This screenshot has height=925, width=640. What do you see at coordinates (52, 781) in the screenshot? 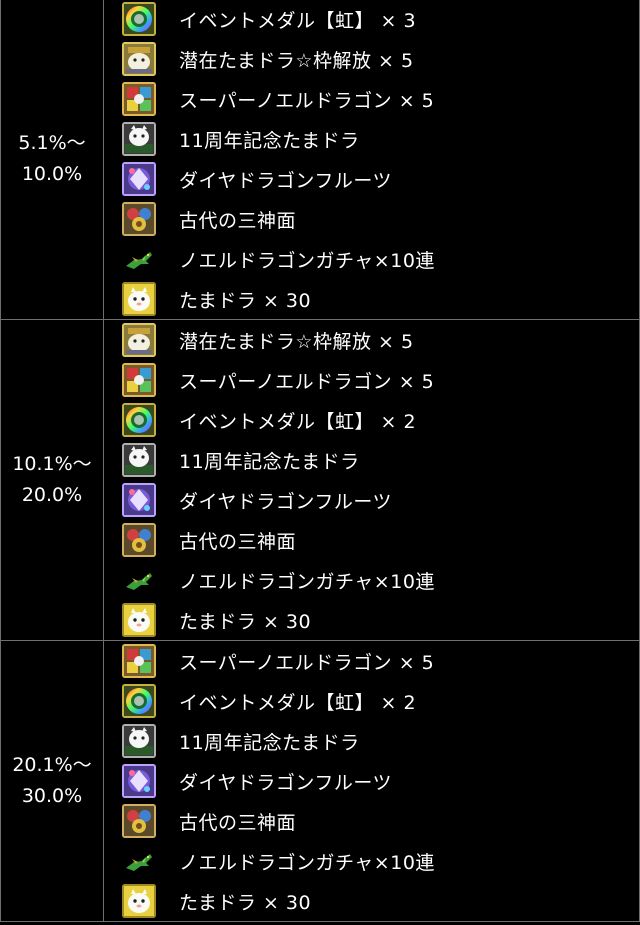
I see `tier-range: 20.1%〜 30.0%` at bounding box center [52, 781].